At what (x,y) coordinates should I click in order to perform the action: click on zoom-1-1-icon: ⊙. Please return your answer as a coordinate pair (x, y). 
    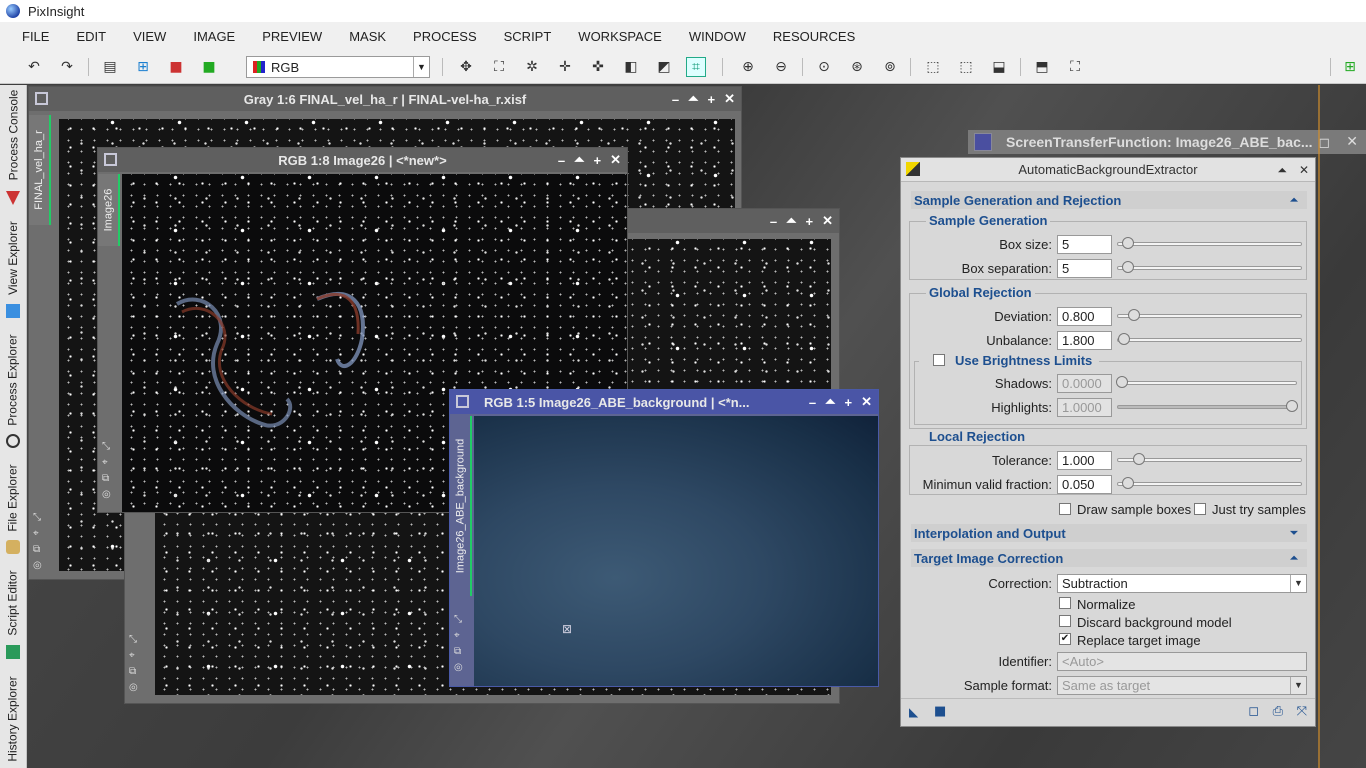
    Looking at the image, I should click on (824, 67).